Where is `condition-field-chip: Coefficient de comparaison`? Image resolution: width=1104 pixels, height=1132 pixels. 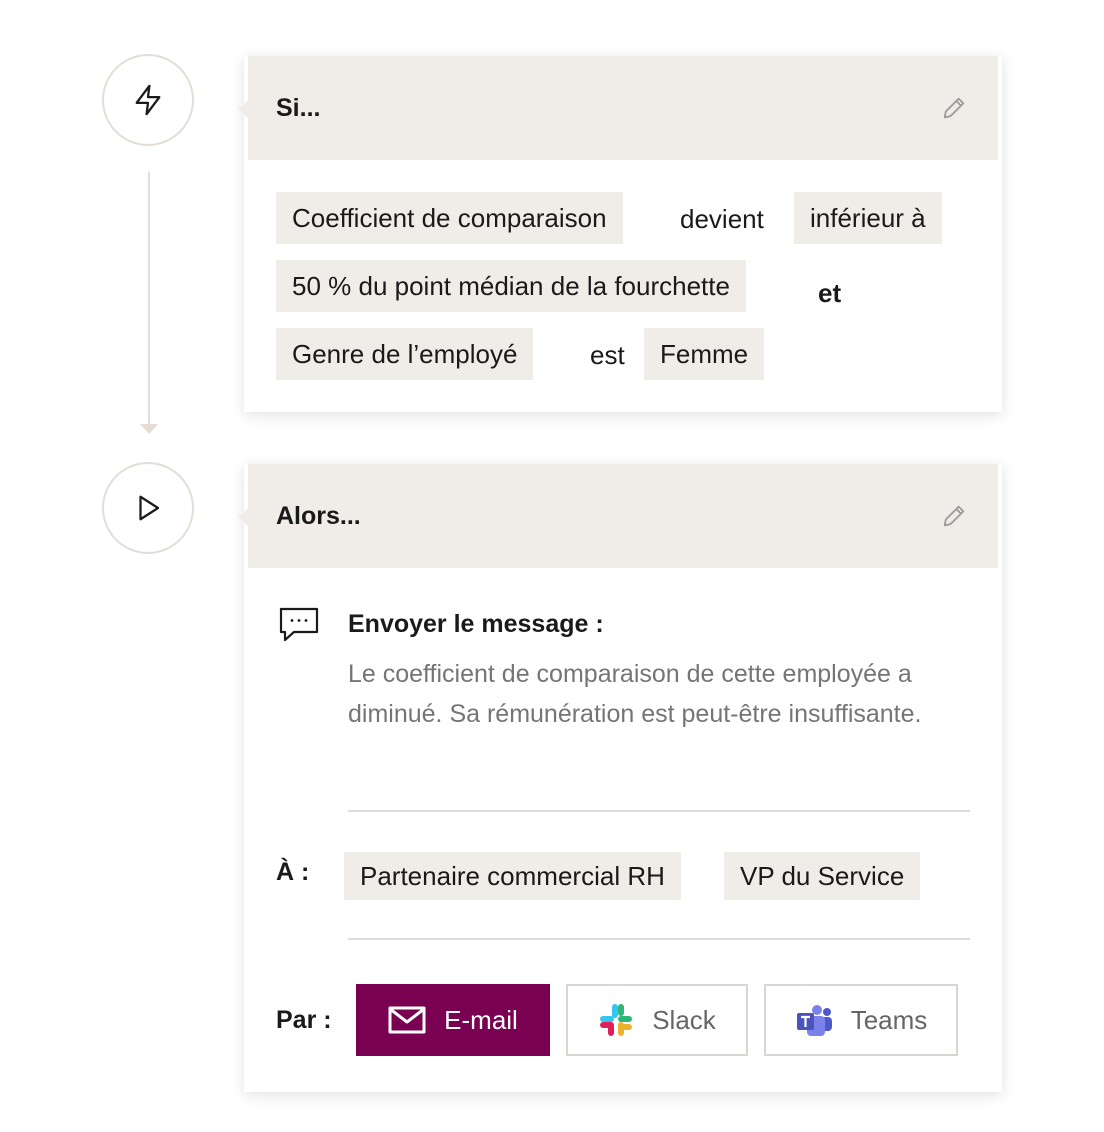 condition-field-chip: Coefficient de comparaison is located at coordinates (449, 218).